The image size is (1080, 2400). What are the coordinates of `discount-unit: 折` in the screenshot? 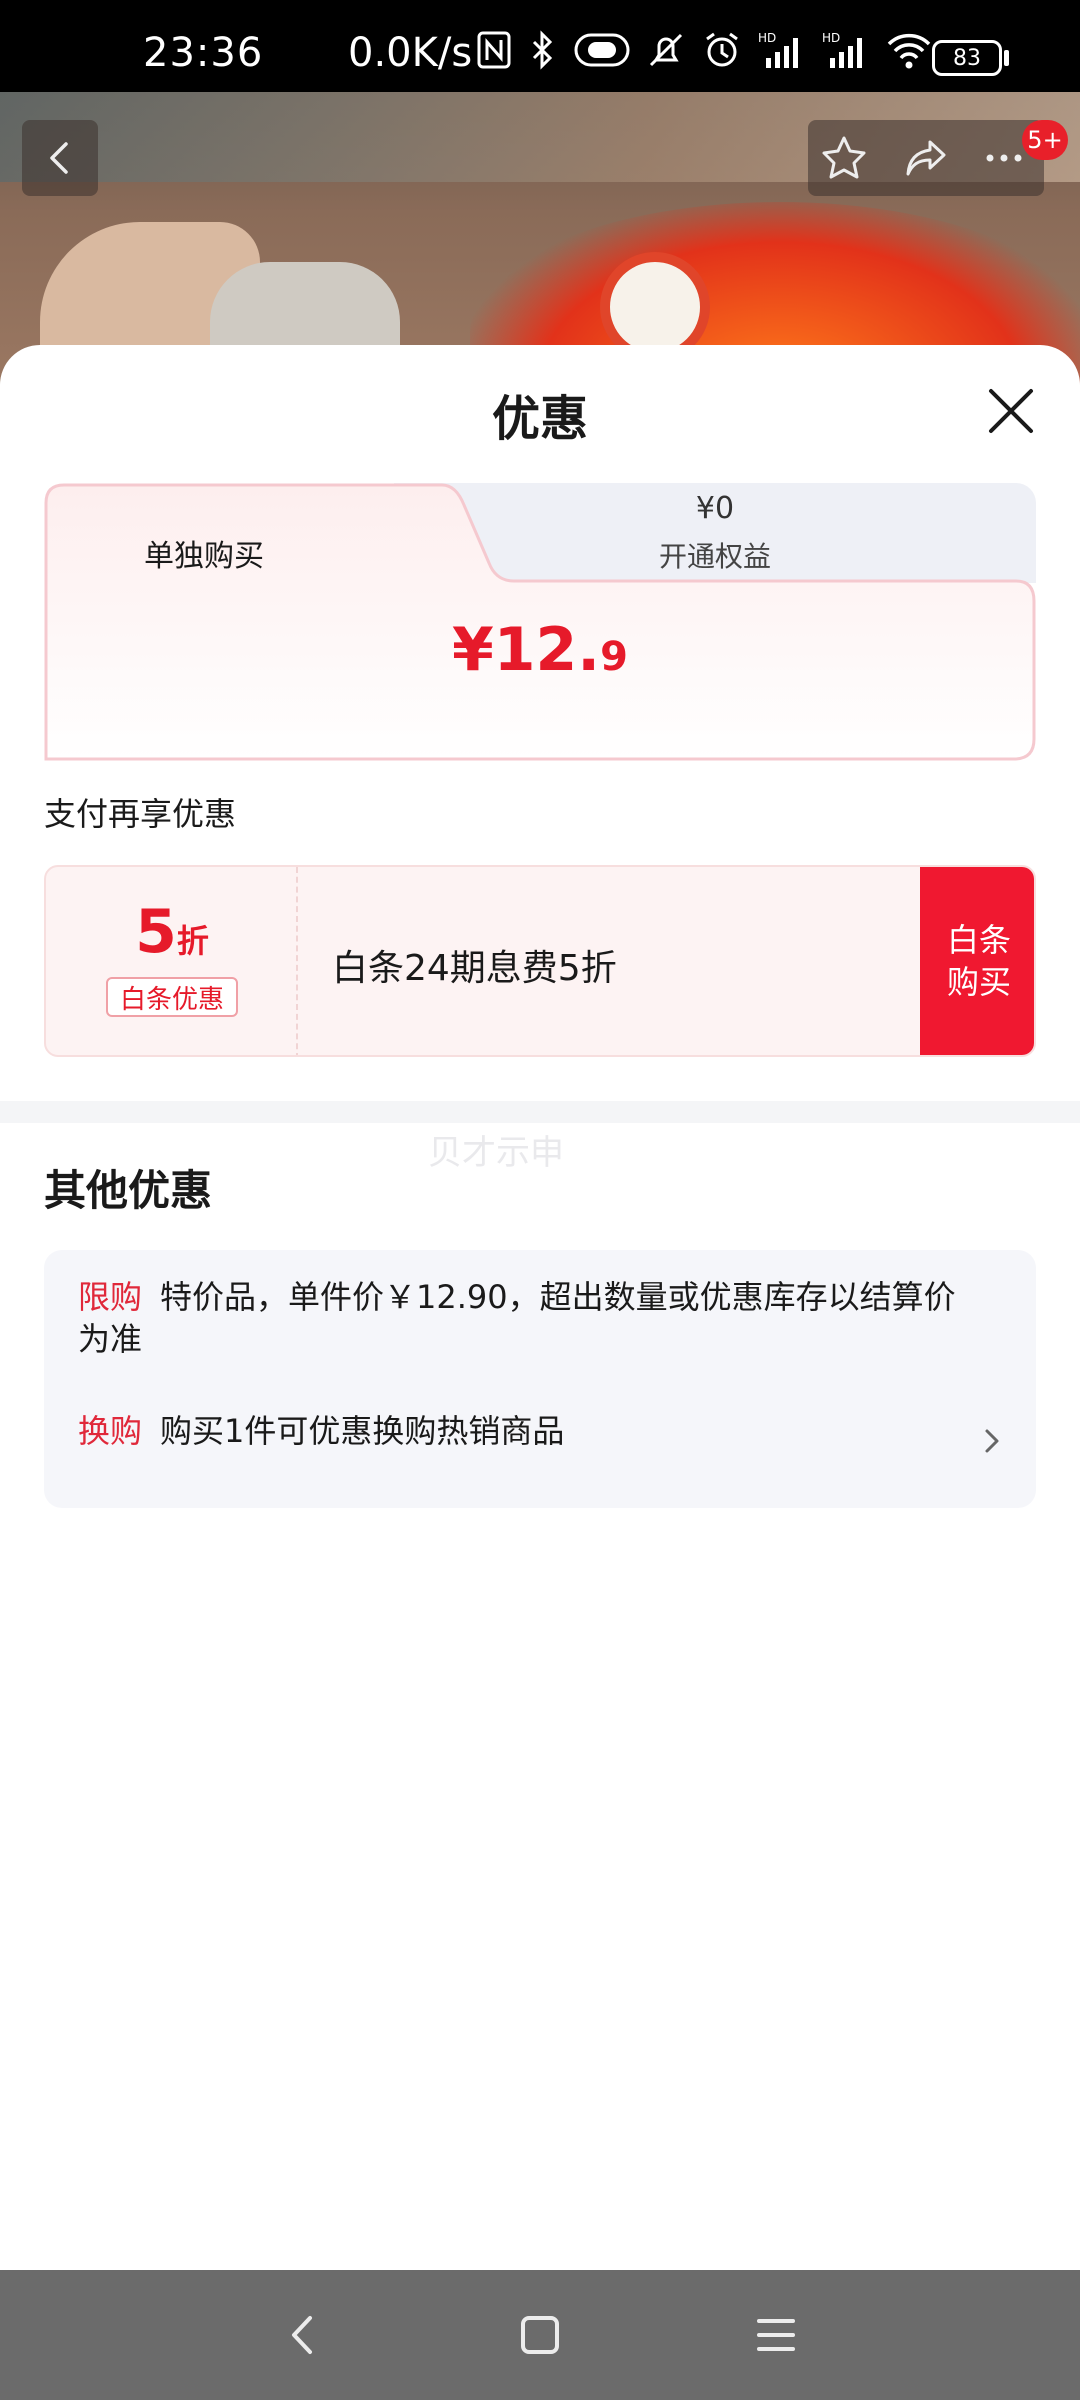 It's located at (192, 941).